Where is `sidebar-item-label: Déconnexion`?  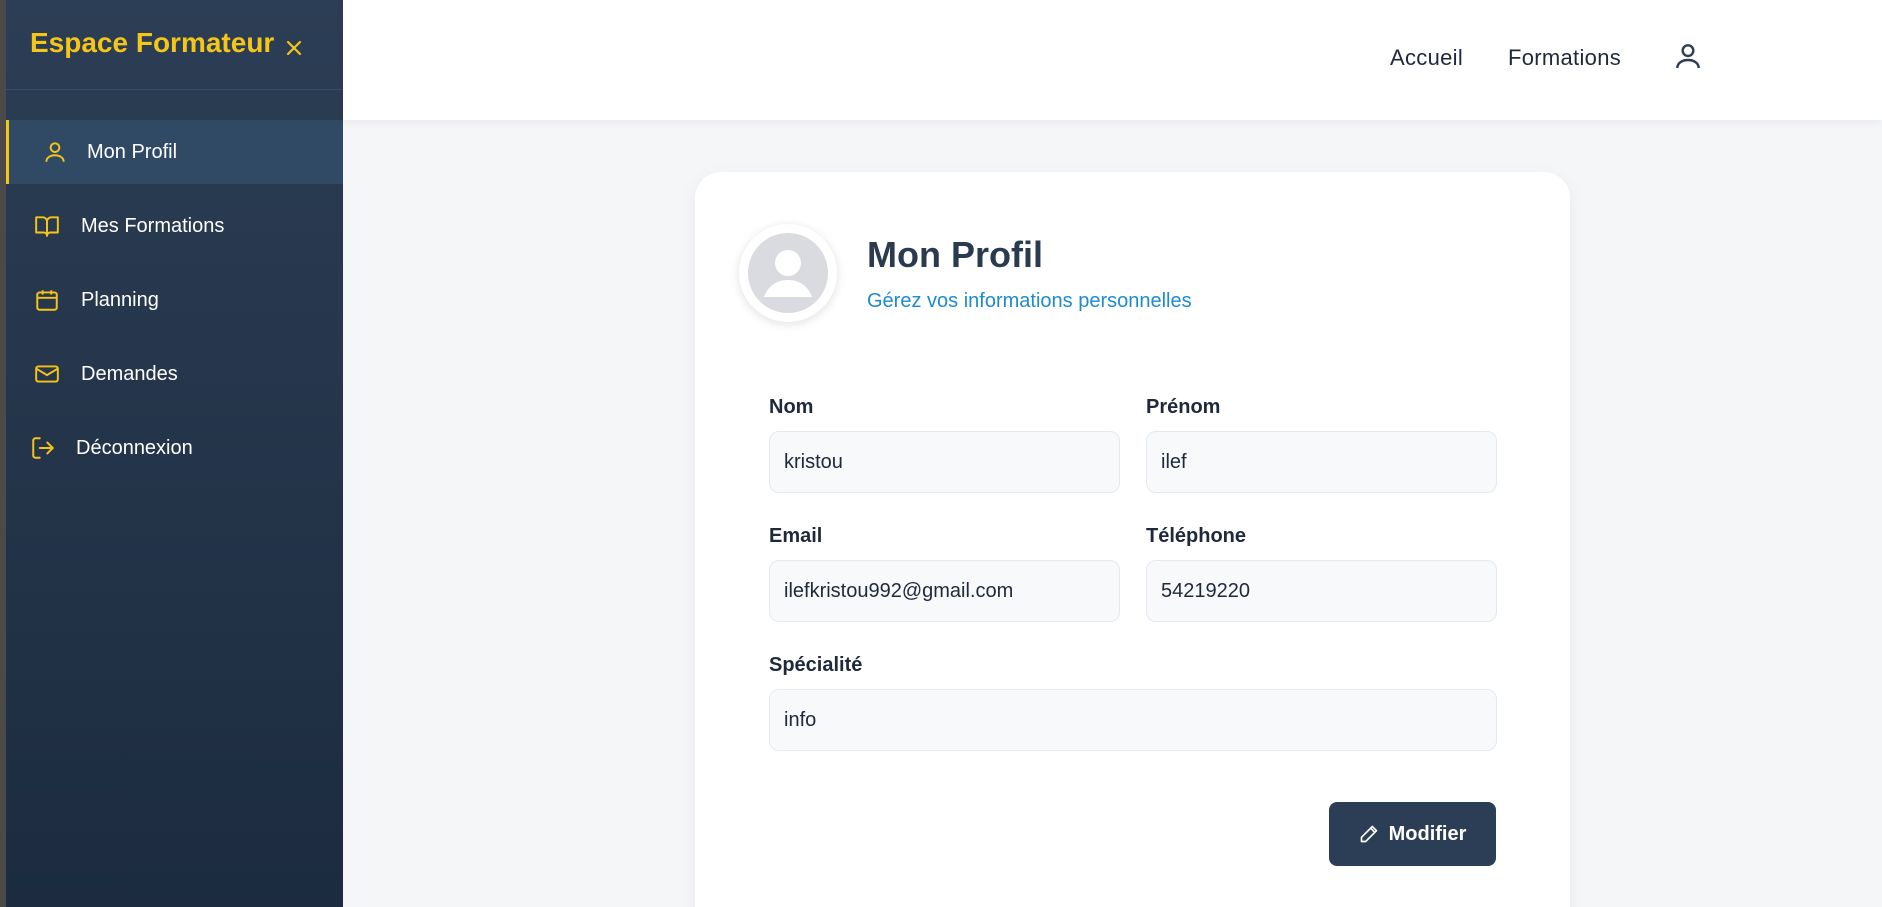
sidebar-item-label: Déconnexion is located at coordinates (134, 447).